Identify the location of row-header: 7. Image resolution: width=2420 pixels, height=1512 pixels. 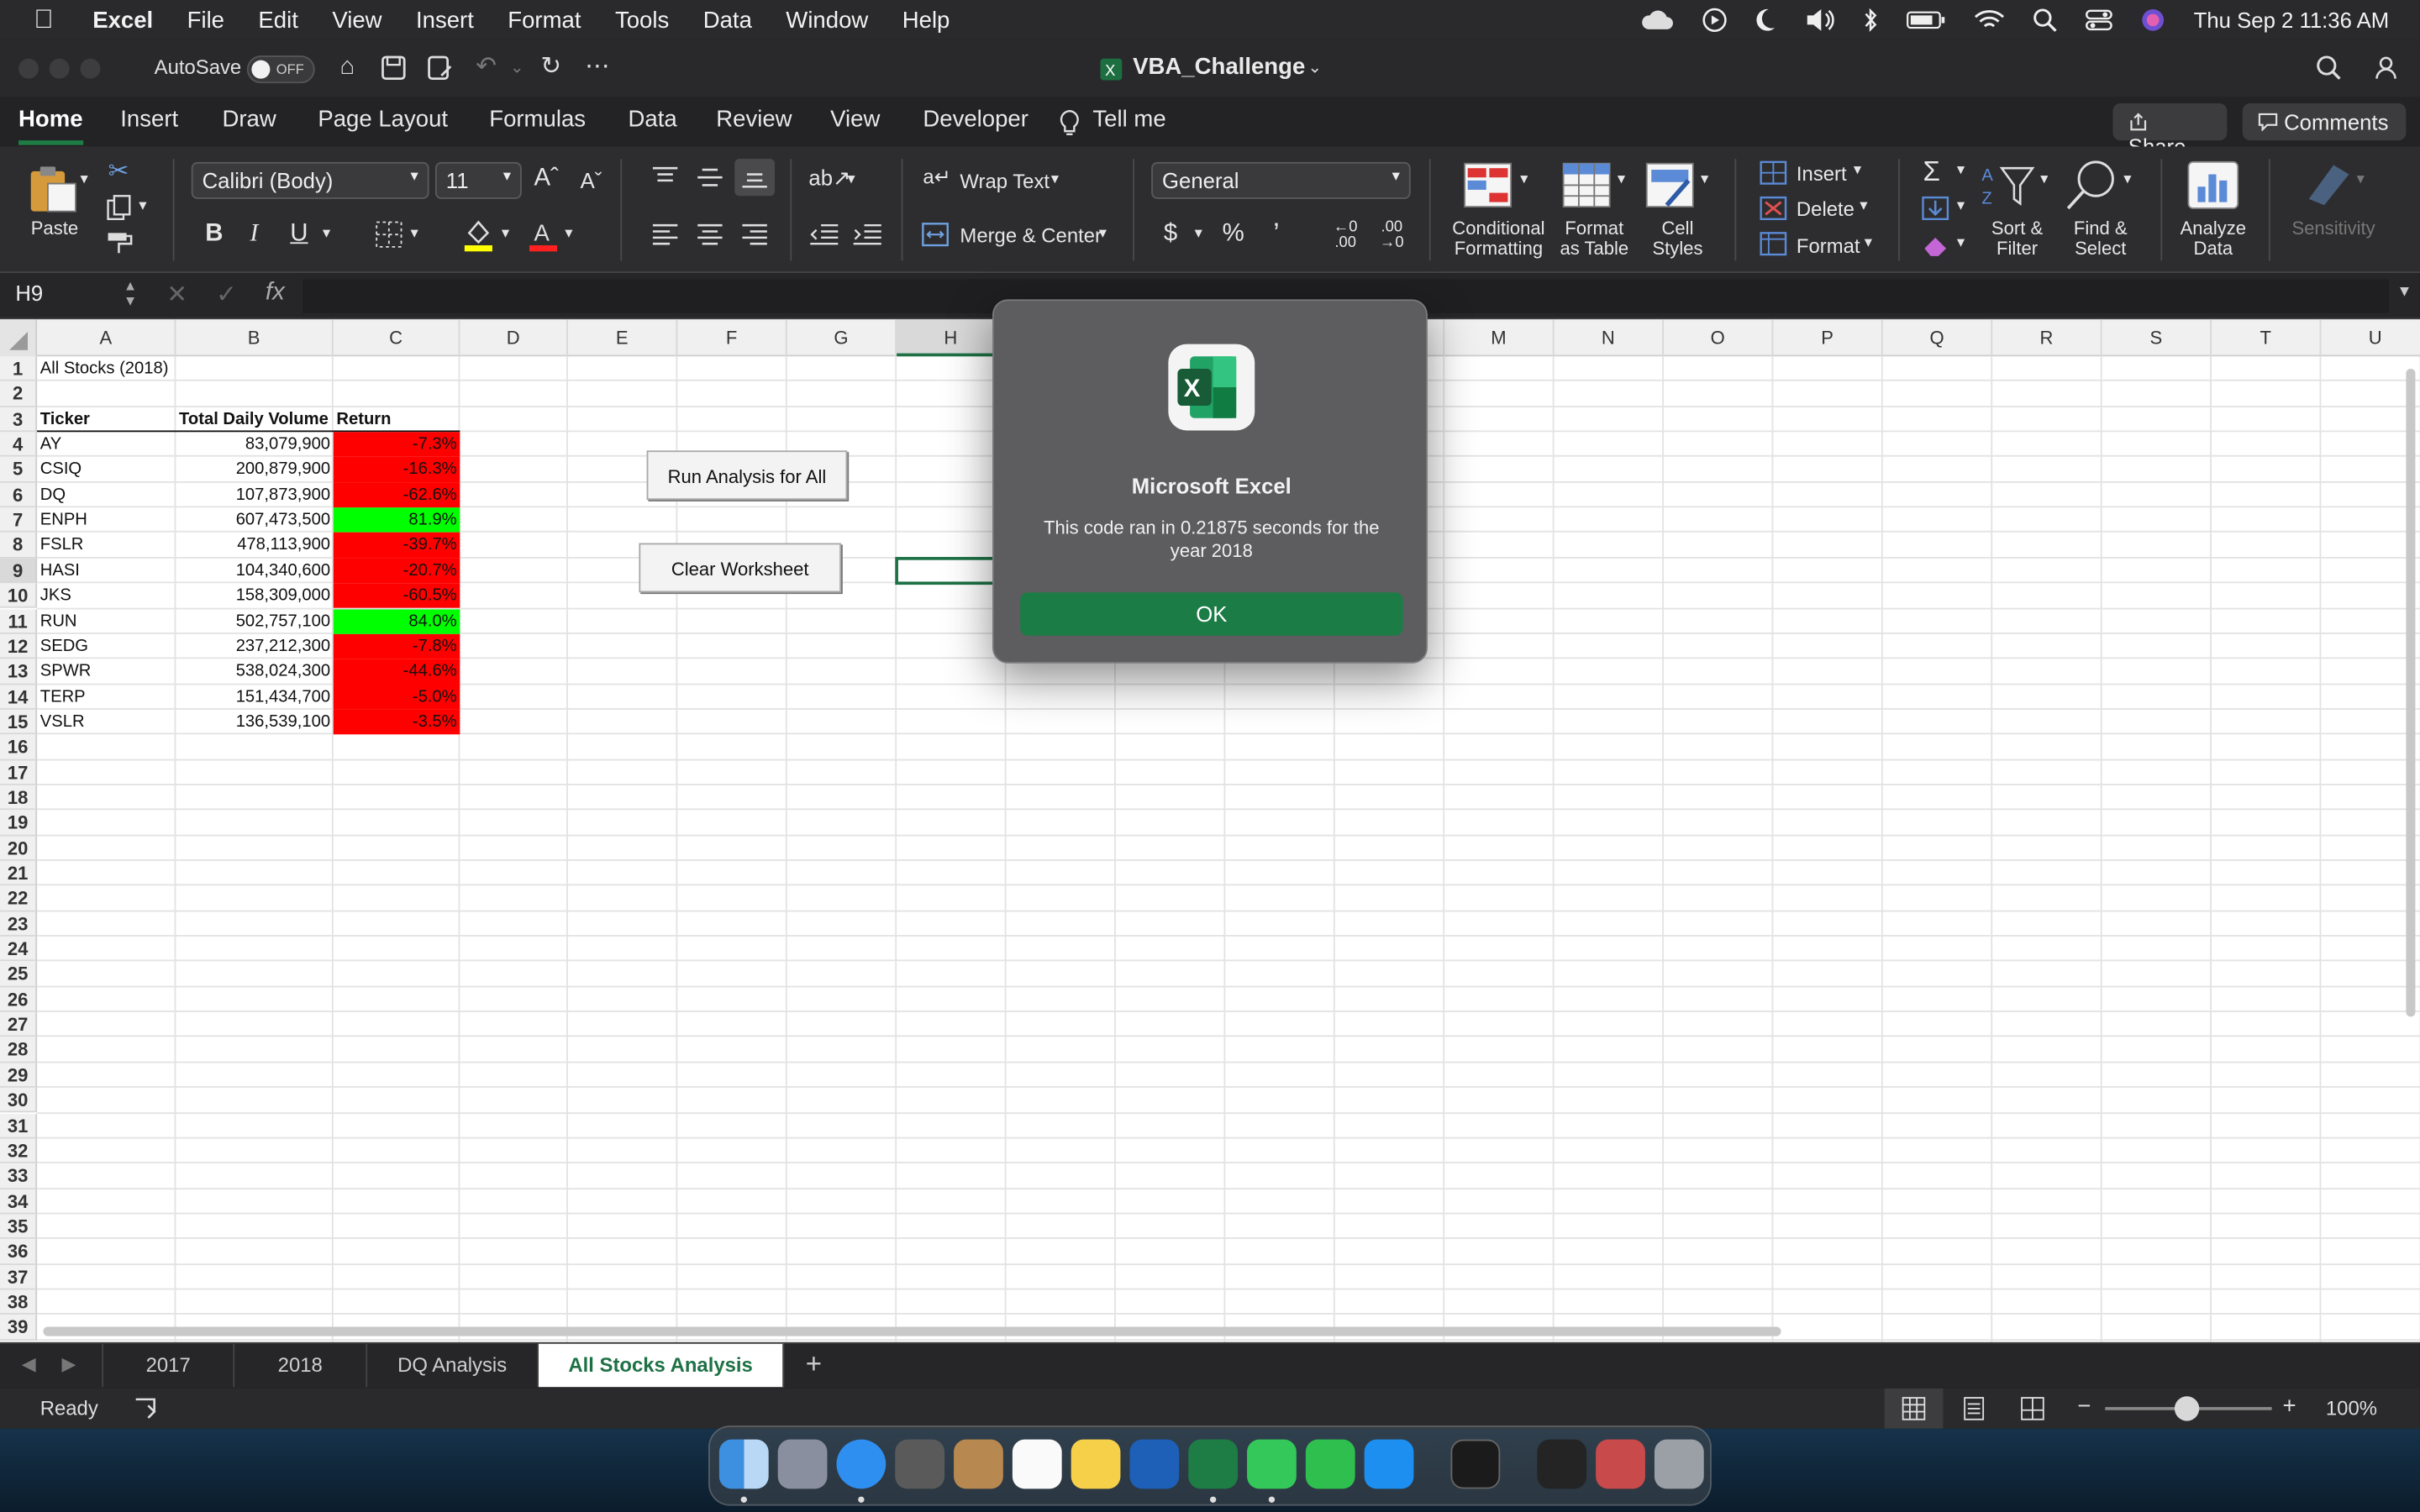
(19, 520).